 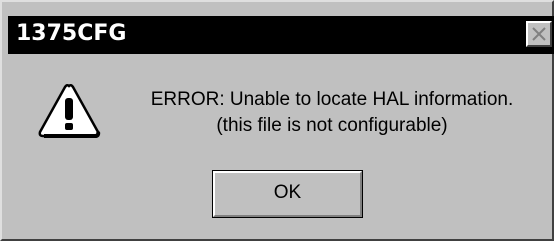 What do you see at coordinates (69, 110) in the screenshot?
I see `warning-icon` at bounding box center [69, 110].